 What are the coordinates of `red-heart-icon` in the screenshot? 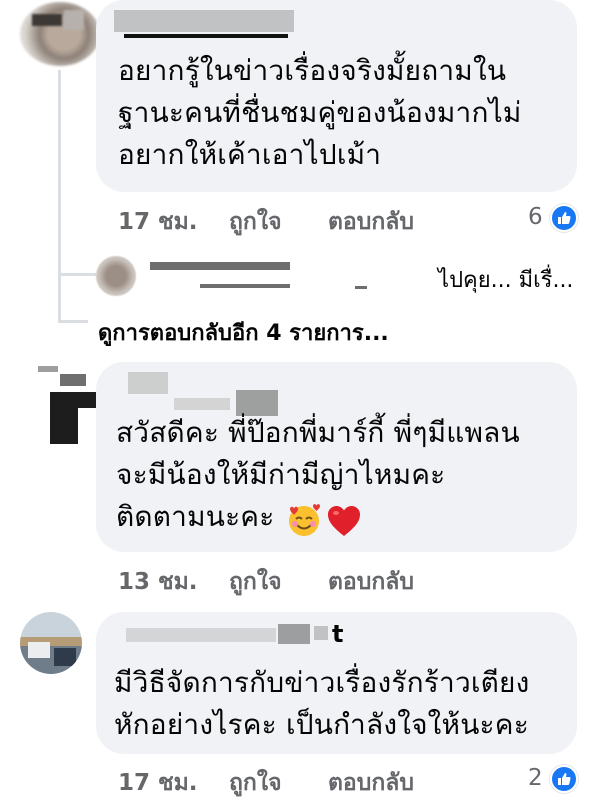 It's located at (344, 521).